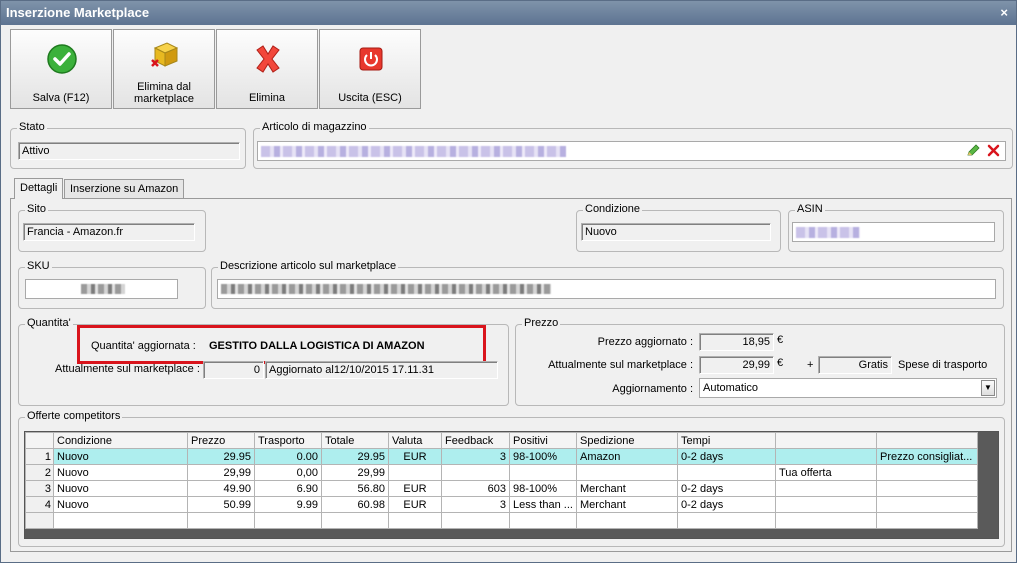 The image size is (1017, 563). Describe the element at coordinates (475, 488) in the screenshot. I see `table-cell: 603` at that location.